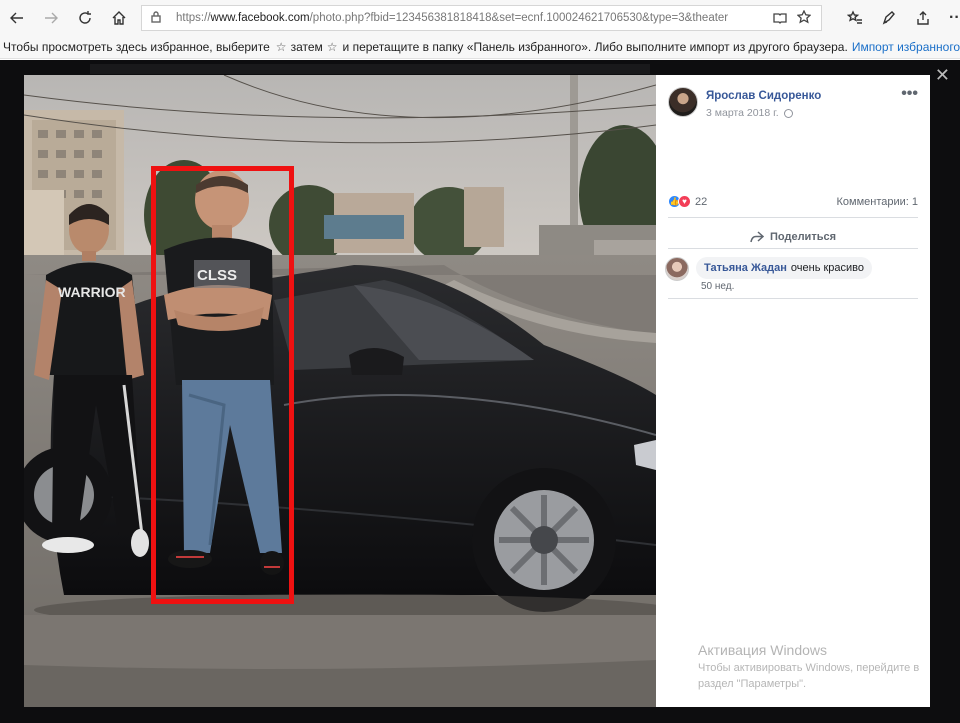 The height and width of the screenshot is (723, 960). What do you see at coordinates (954, 17) in the screenshot?
I see `ellipsis-icon: ···` at bounding box center [954, 17].